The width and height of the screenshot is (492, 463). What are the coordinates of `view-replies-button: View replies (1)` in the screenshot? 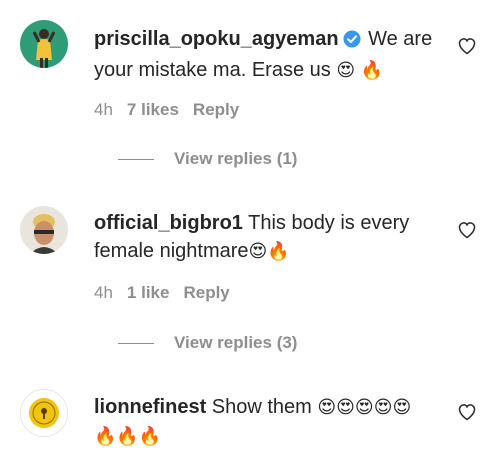 It's located at (207, 159).